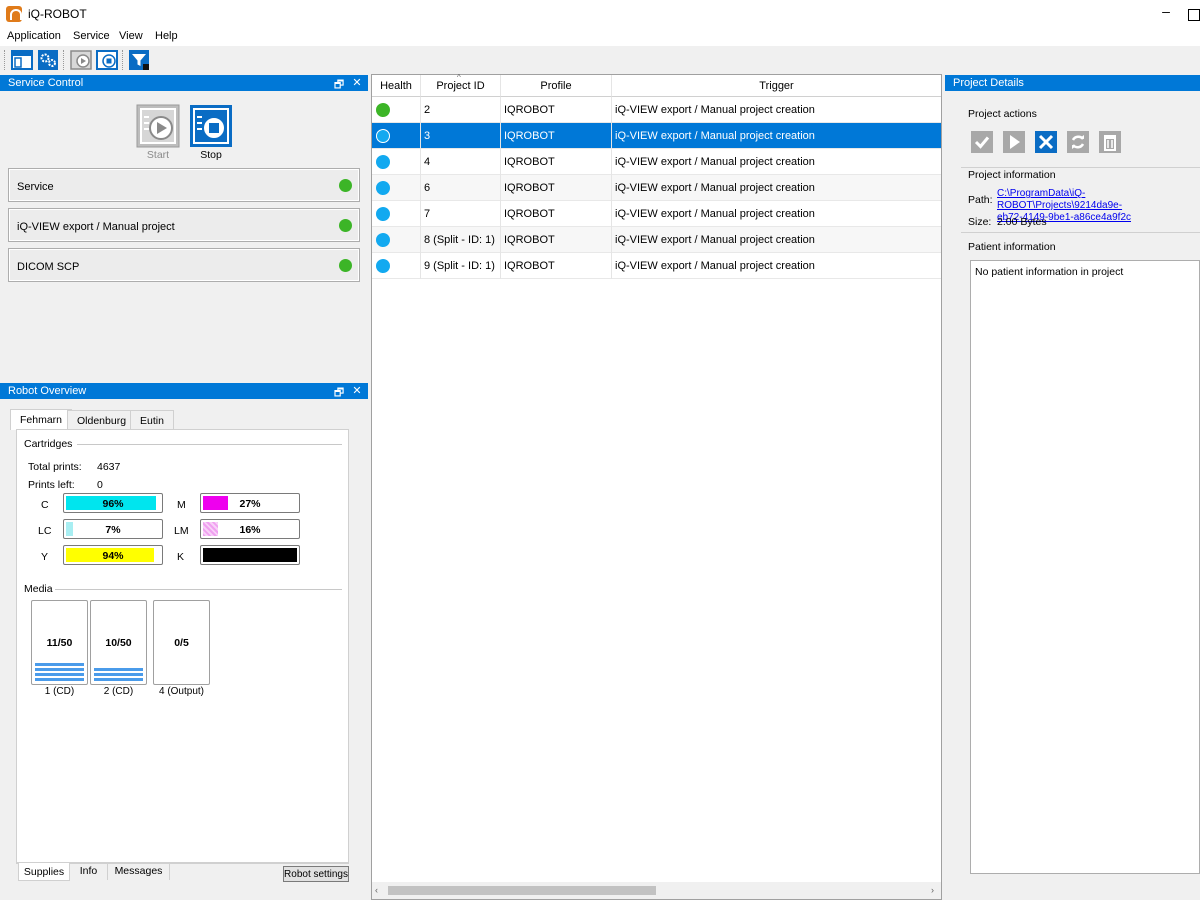 The image size is (1200, 900). What do you see at coordinates (48, 267) in the screenshot?
I see `dicom-scp-row-label: DICOM SCP` at bounding box center [48, 267].